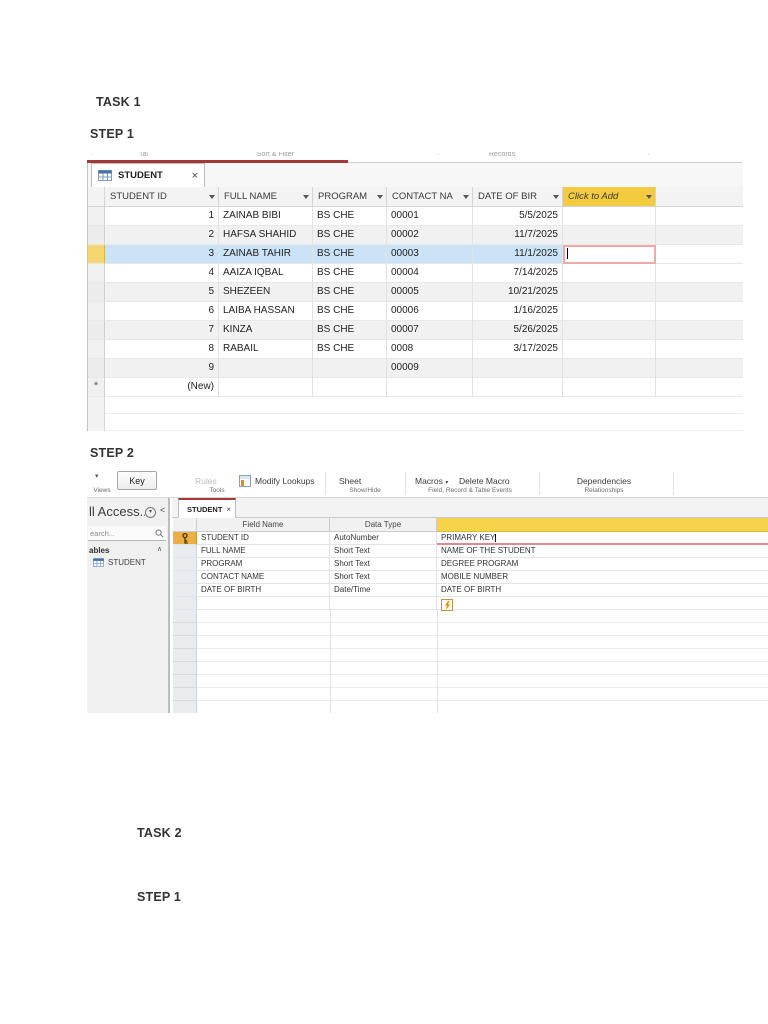  Describe the element at coordinates (383, 525) in the screenshot. I see `data-type-header: Data Type` at that location.